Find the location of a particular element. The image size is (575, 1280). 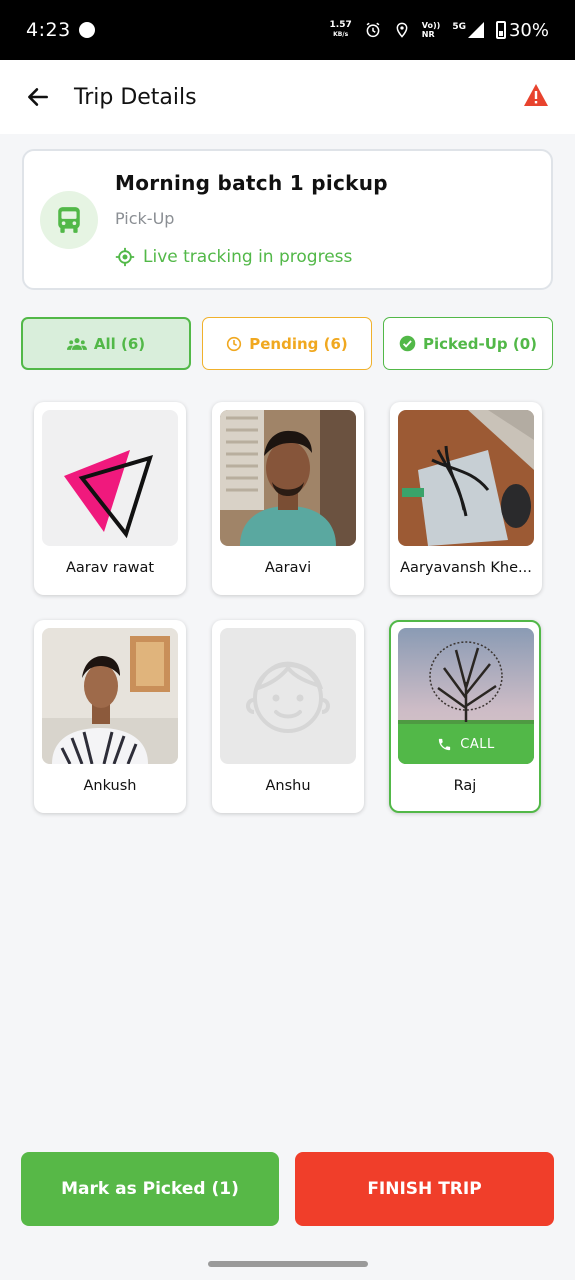

location-icon is located at coordinates (402, 30).